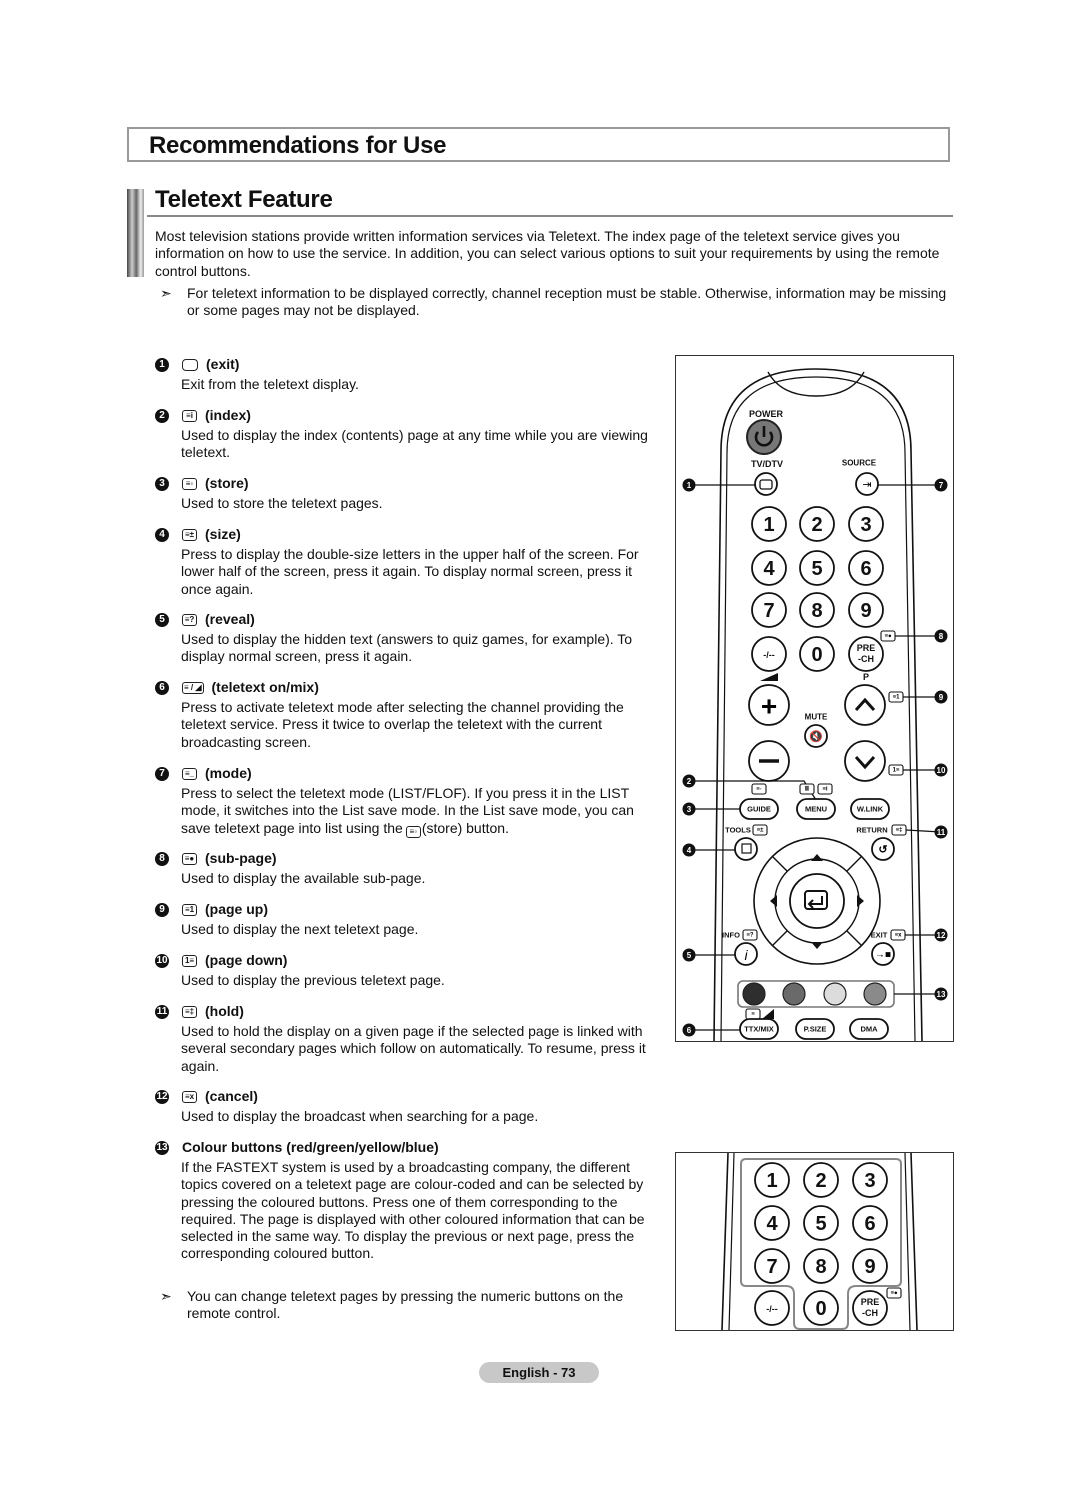 The height and width of the screenshot is (1488, 1080). I want to click on cancel-icon: ≡x, so click(189, 1096).